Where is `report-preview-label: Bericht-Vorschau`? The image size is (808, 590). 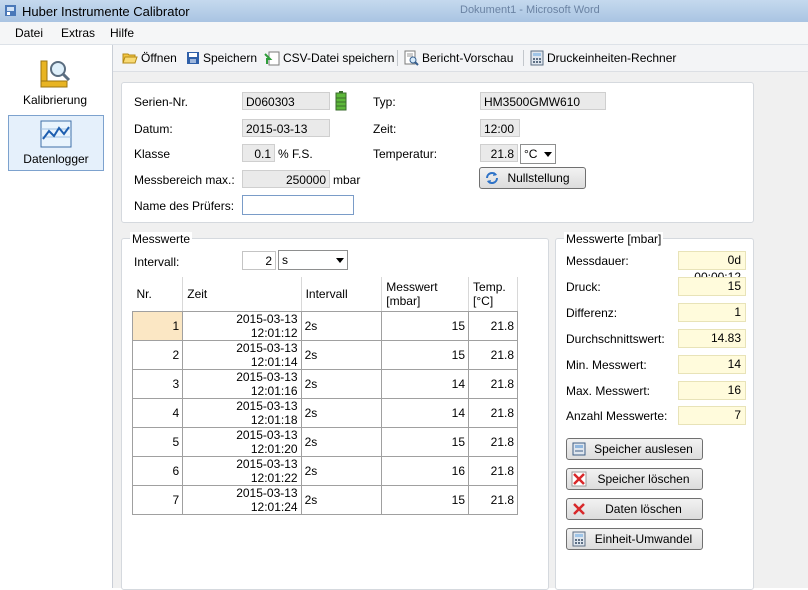
report-preview-label: Bericht-Vorschau is located at coordinates (468, 58).